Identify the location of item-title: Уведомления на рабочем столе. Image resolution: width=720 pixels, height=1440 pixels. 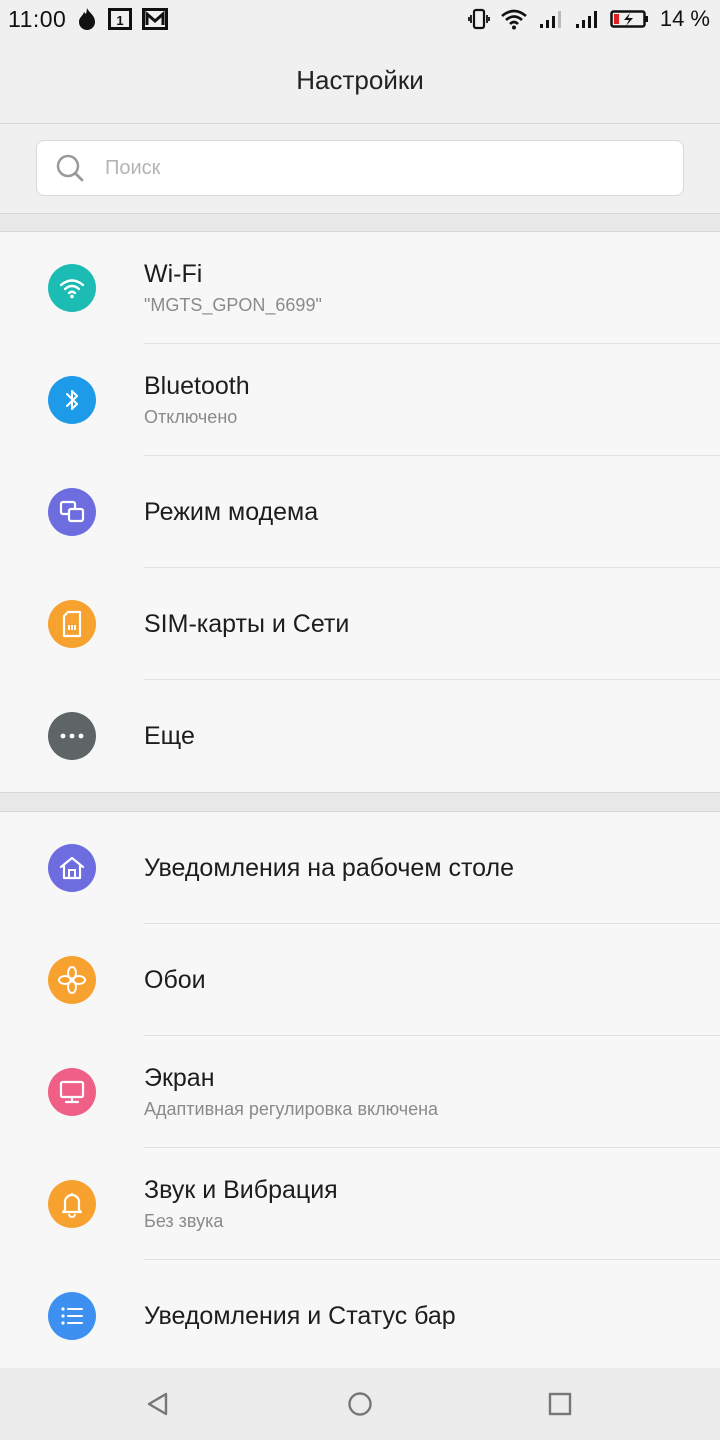
(329, 867).